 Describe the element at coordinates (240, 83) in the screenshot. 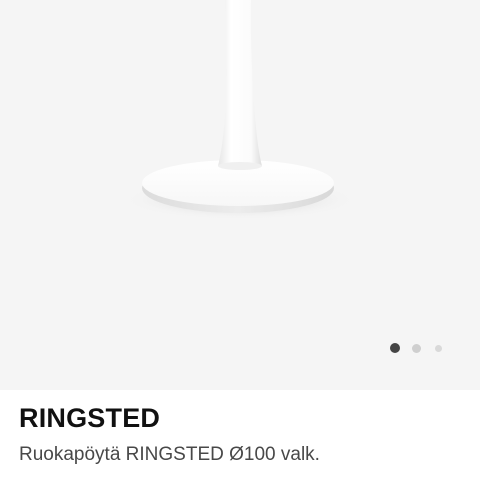

I see `table-stem` at that location.